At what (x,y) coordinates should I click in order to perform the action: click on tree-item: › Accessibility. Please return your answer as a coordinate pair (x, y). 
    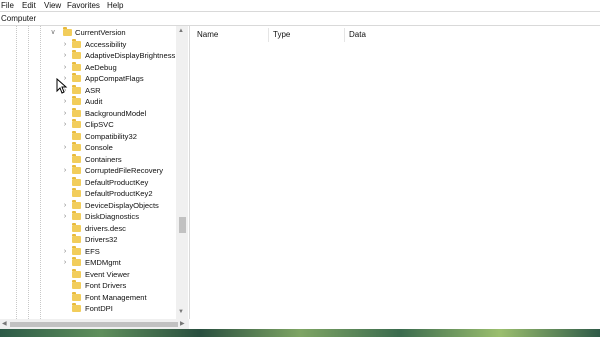
    Looking at the image, I should click on (88, 44).